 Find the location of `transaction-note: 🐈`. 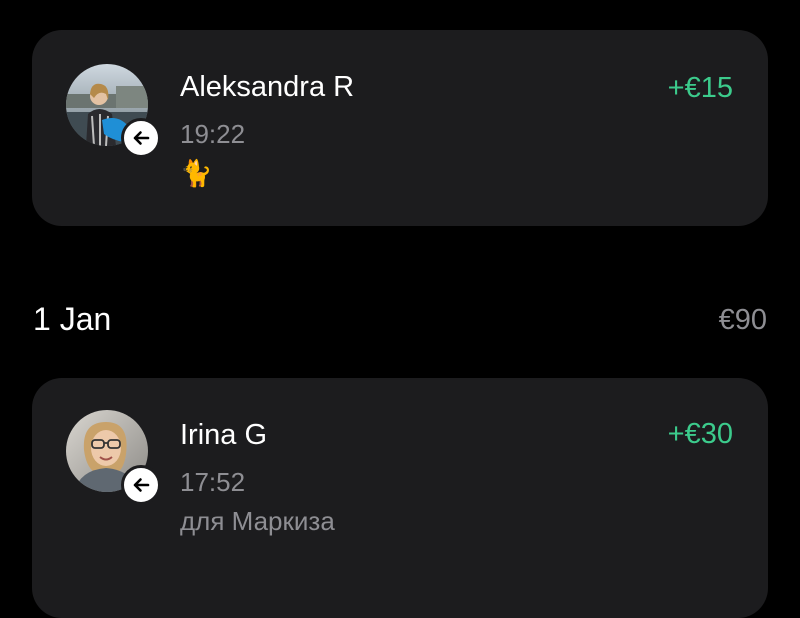

transaction-note: 🐈 is located at coordinates (196, 173).